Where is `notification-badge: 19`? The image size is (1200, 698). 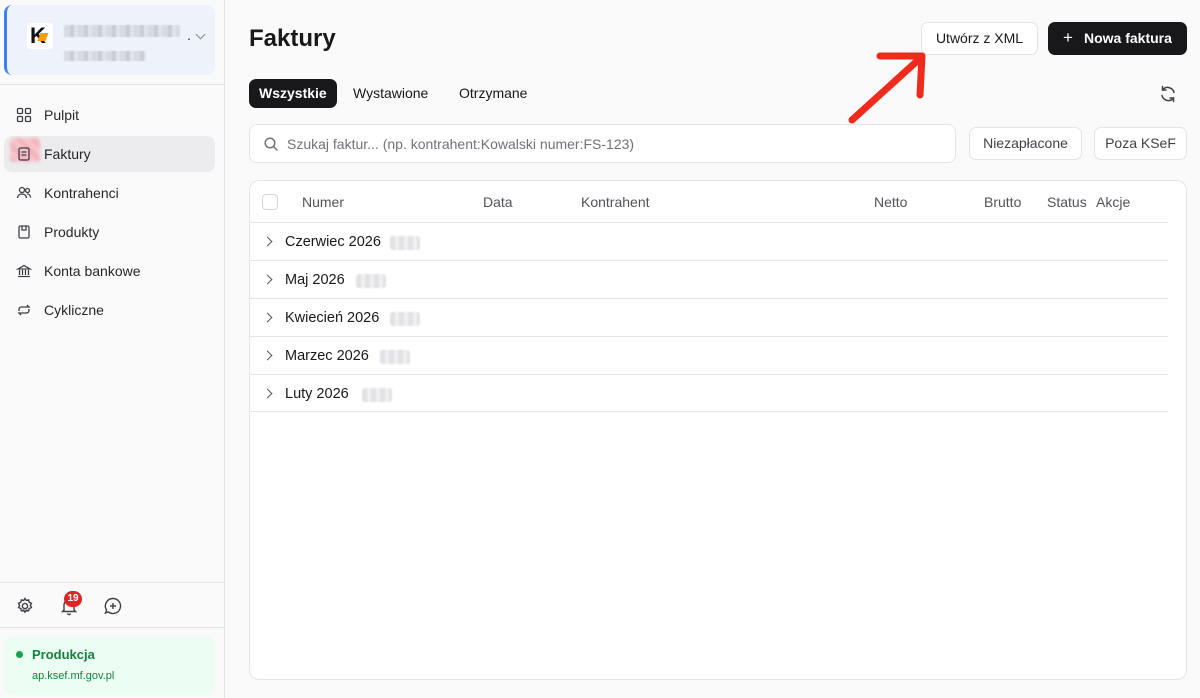
notification-badge: 19 is located at coordinates (73, 599).